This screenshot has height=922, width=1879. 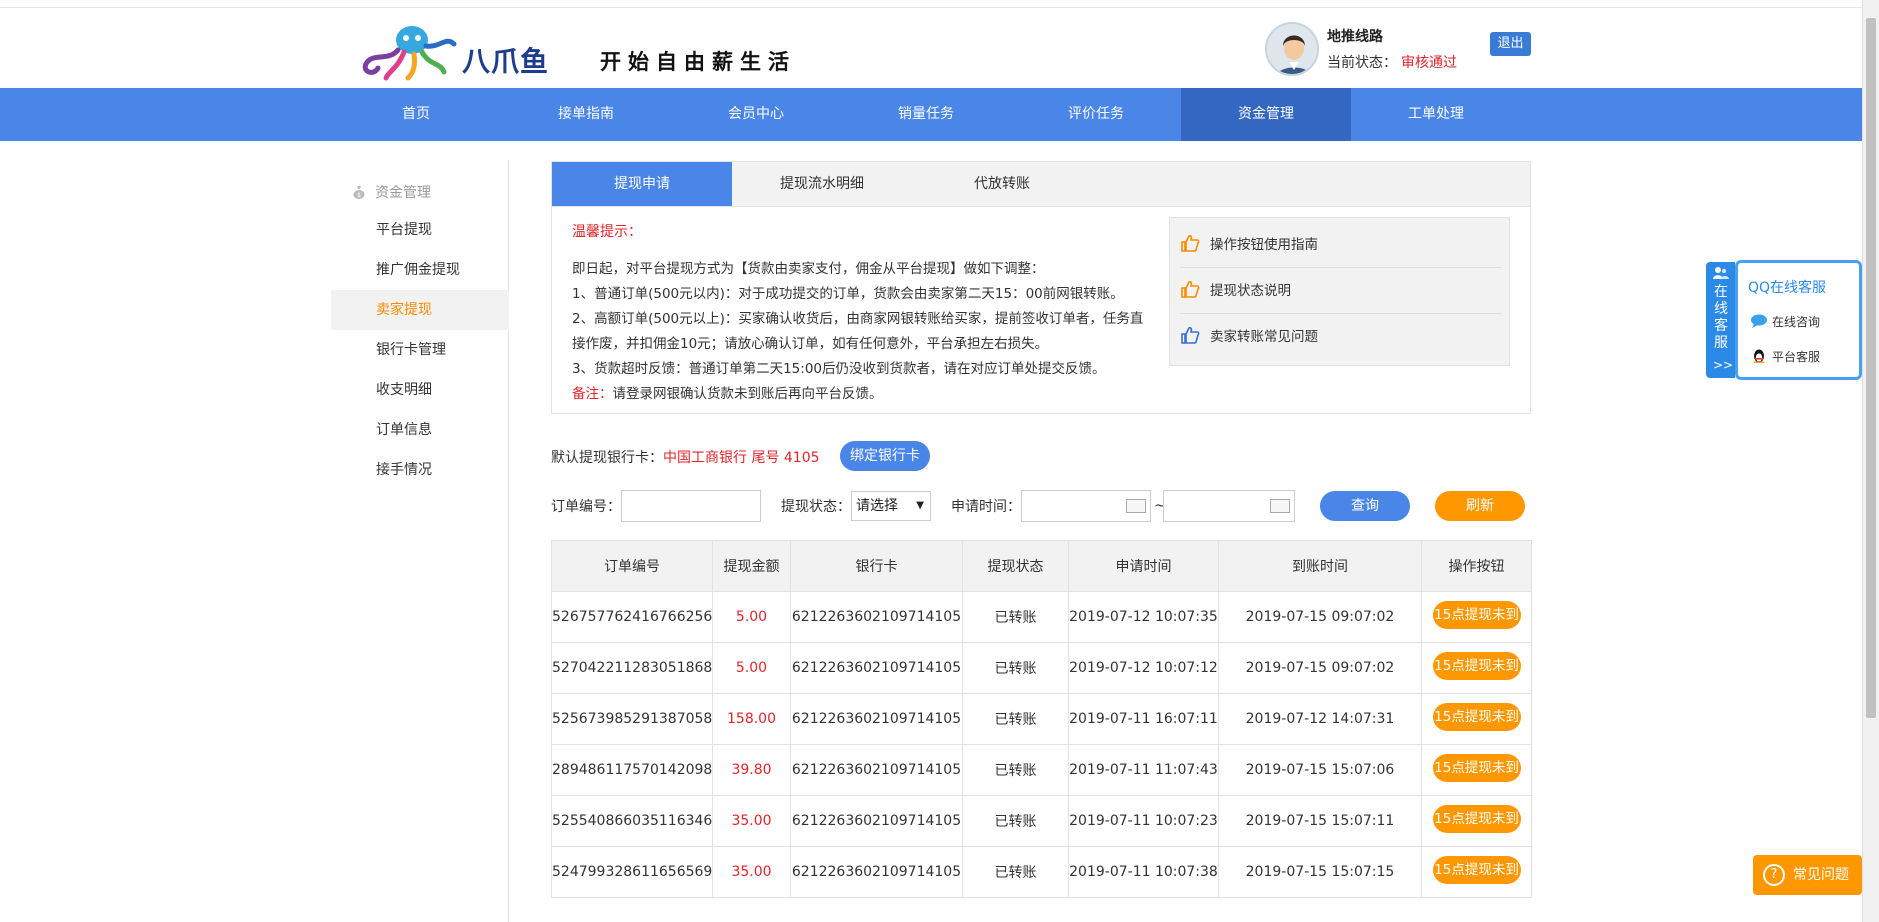 I want to click on qq-penguin-icon, so click(x=1759, y=356).